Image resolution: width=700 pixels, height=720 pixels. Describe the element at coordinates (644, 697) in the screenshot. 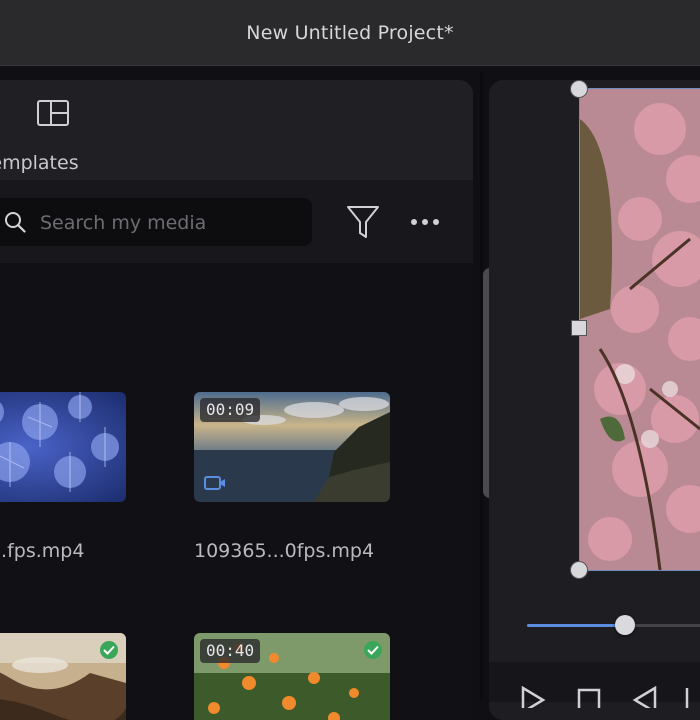

I see `step-back-icon` at that location.